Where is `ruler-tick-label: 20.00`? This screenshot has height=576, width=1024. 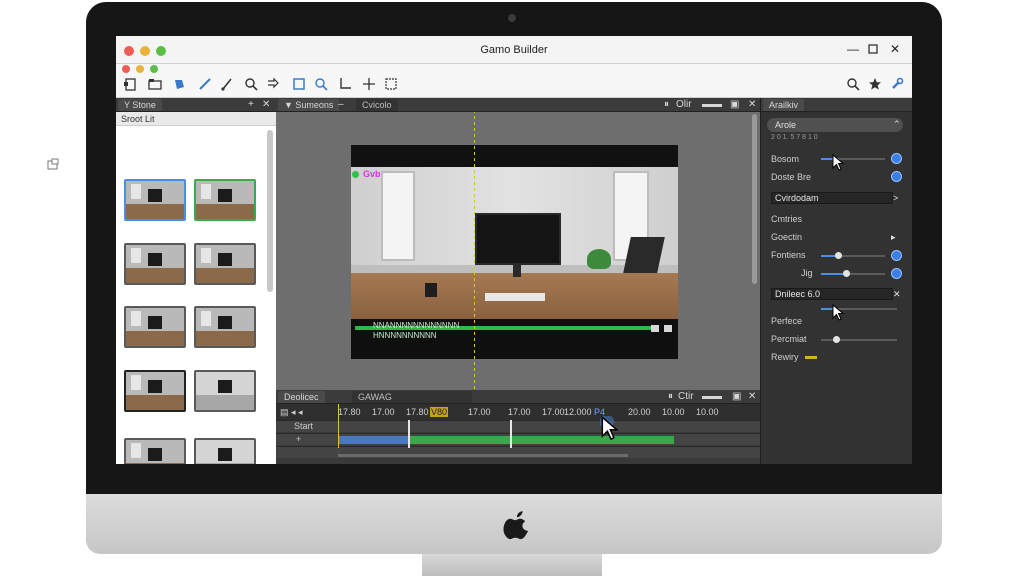 ruler-tick-label: 20.00 is located at coordinates (639, 412).